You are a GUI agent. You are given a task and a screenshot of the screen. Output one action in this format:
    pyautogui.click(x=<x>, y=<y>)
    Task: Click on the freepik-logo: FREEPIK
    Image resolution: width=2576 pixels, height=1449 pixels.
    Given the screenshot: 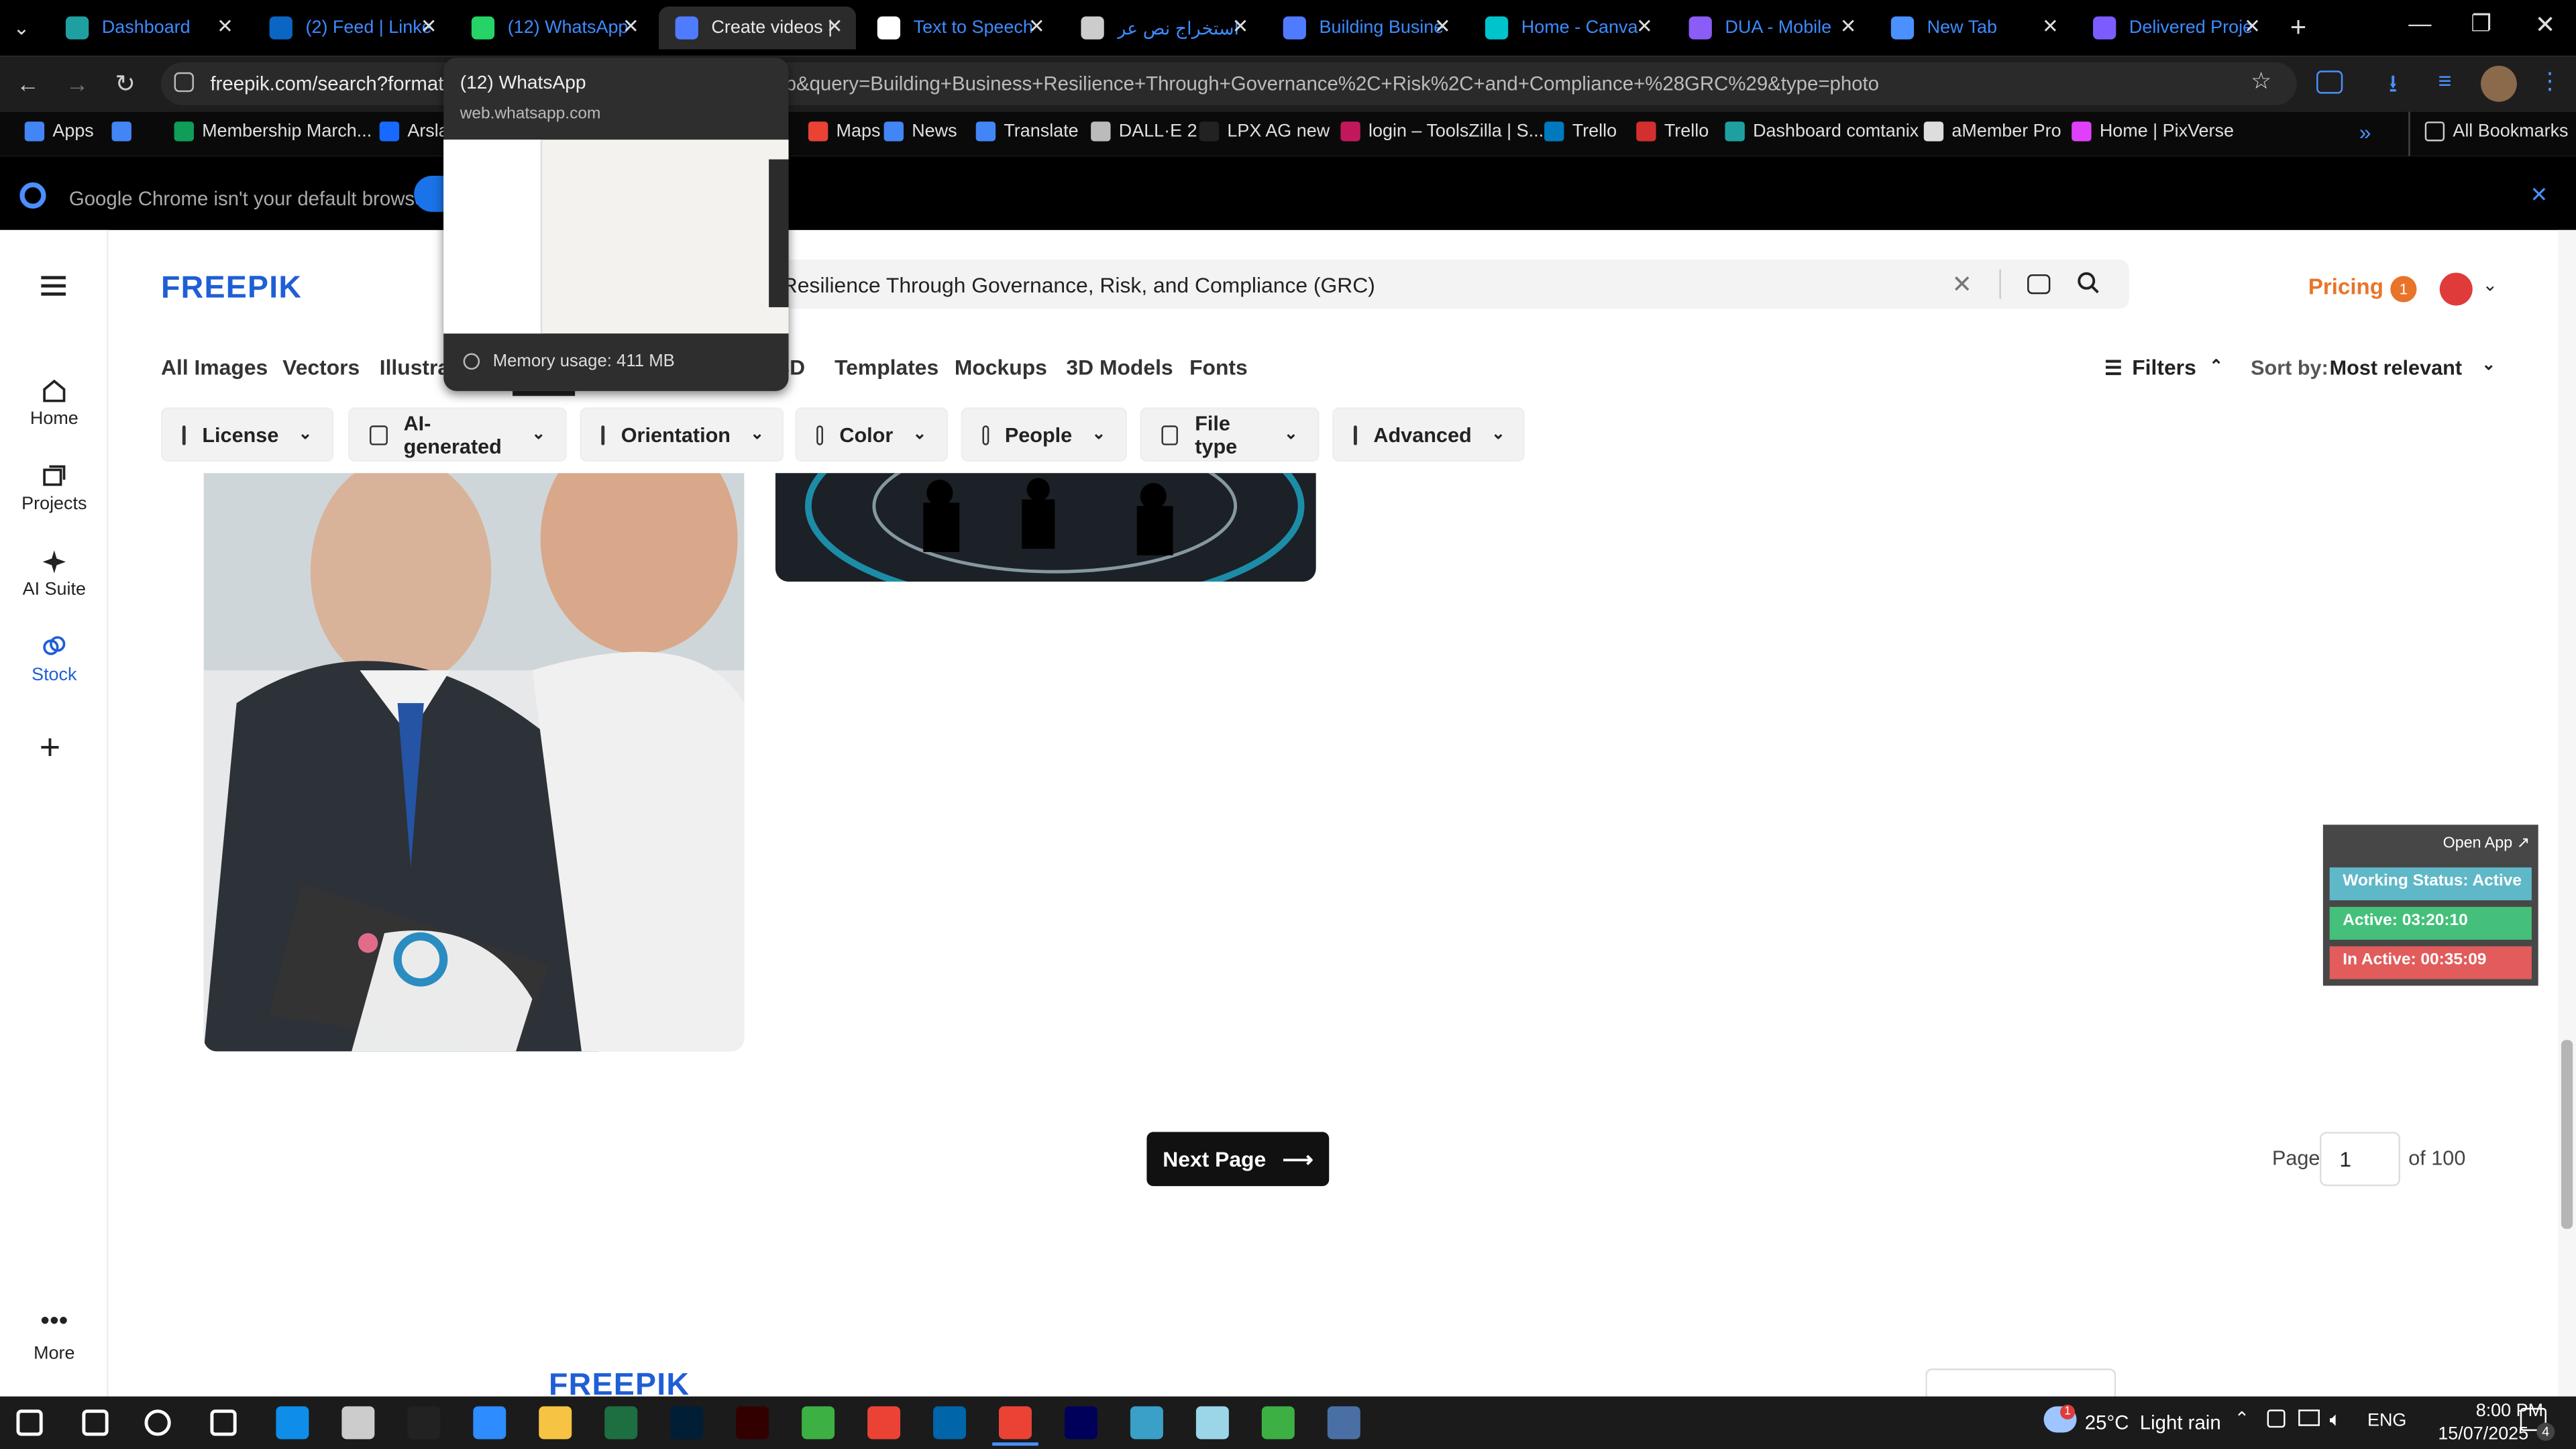 What is the action you would take?
    pyautogui.click(x=231, y=289)
    